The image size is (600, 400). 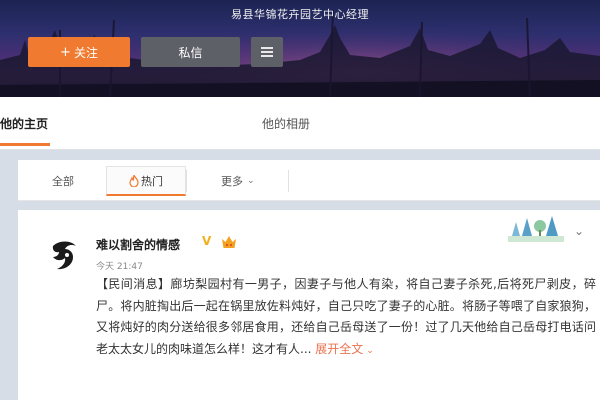 What do you see at coordinates (309, 180) in the screenshot?
I see `feed-filter-tabs: 全部 热门 更多 ⌄` at bounding box center [309, 180].